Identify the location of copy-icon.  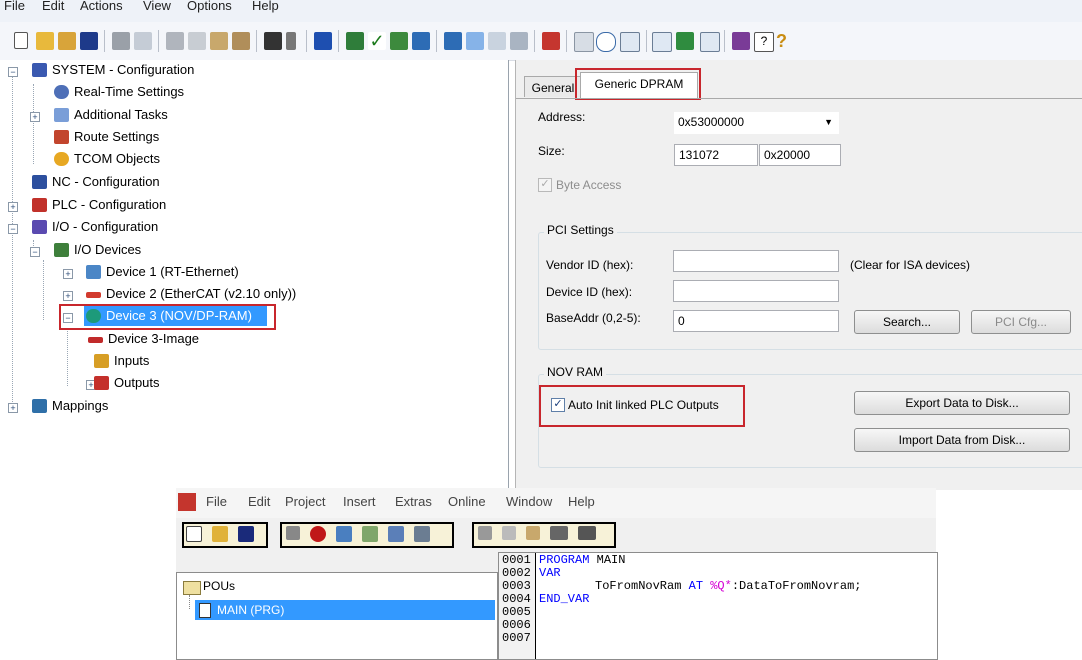
(197, 41).